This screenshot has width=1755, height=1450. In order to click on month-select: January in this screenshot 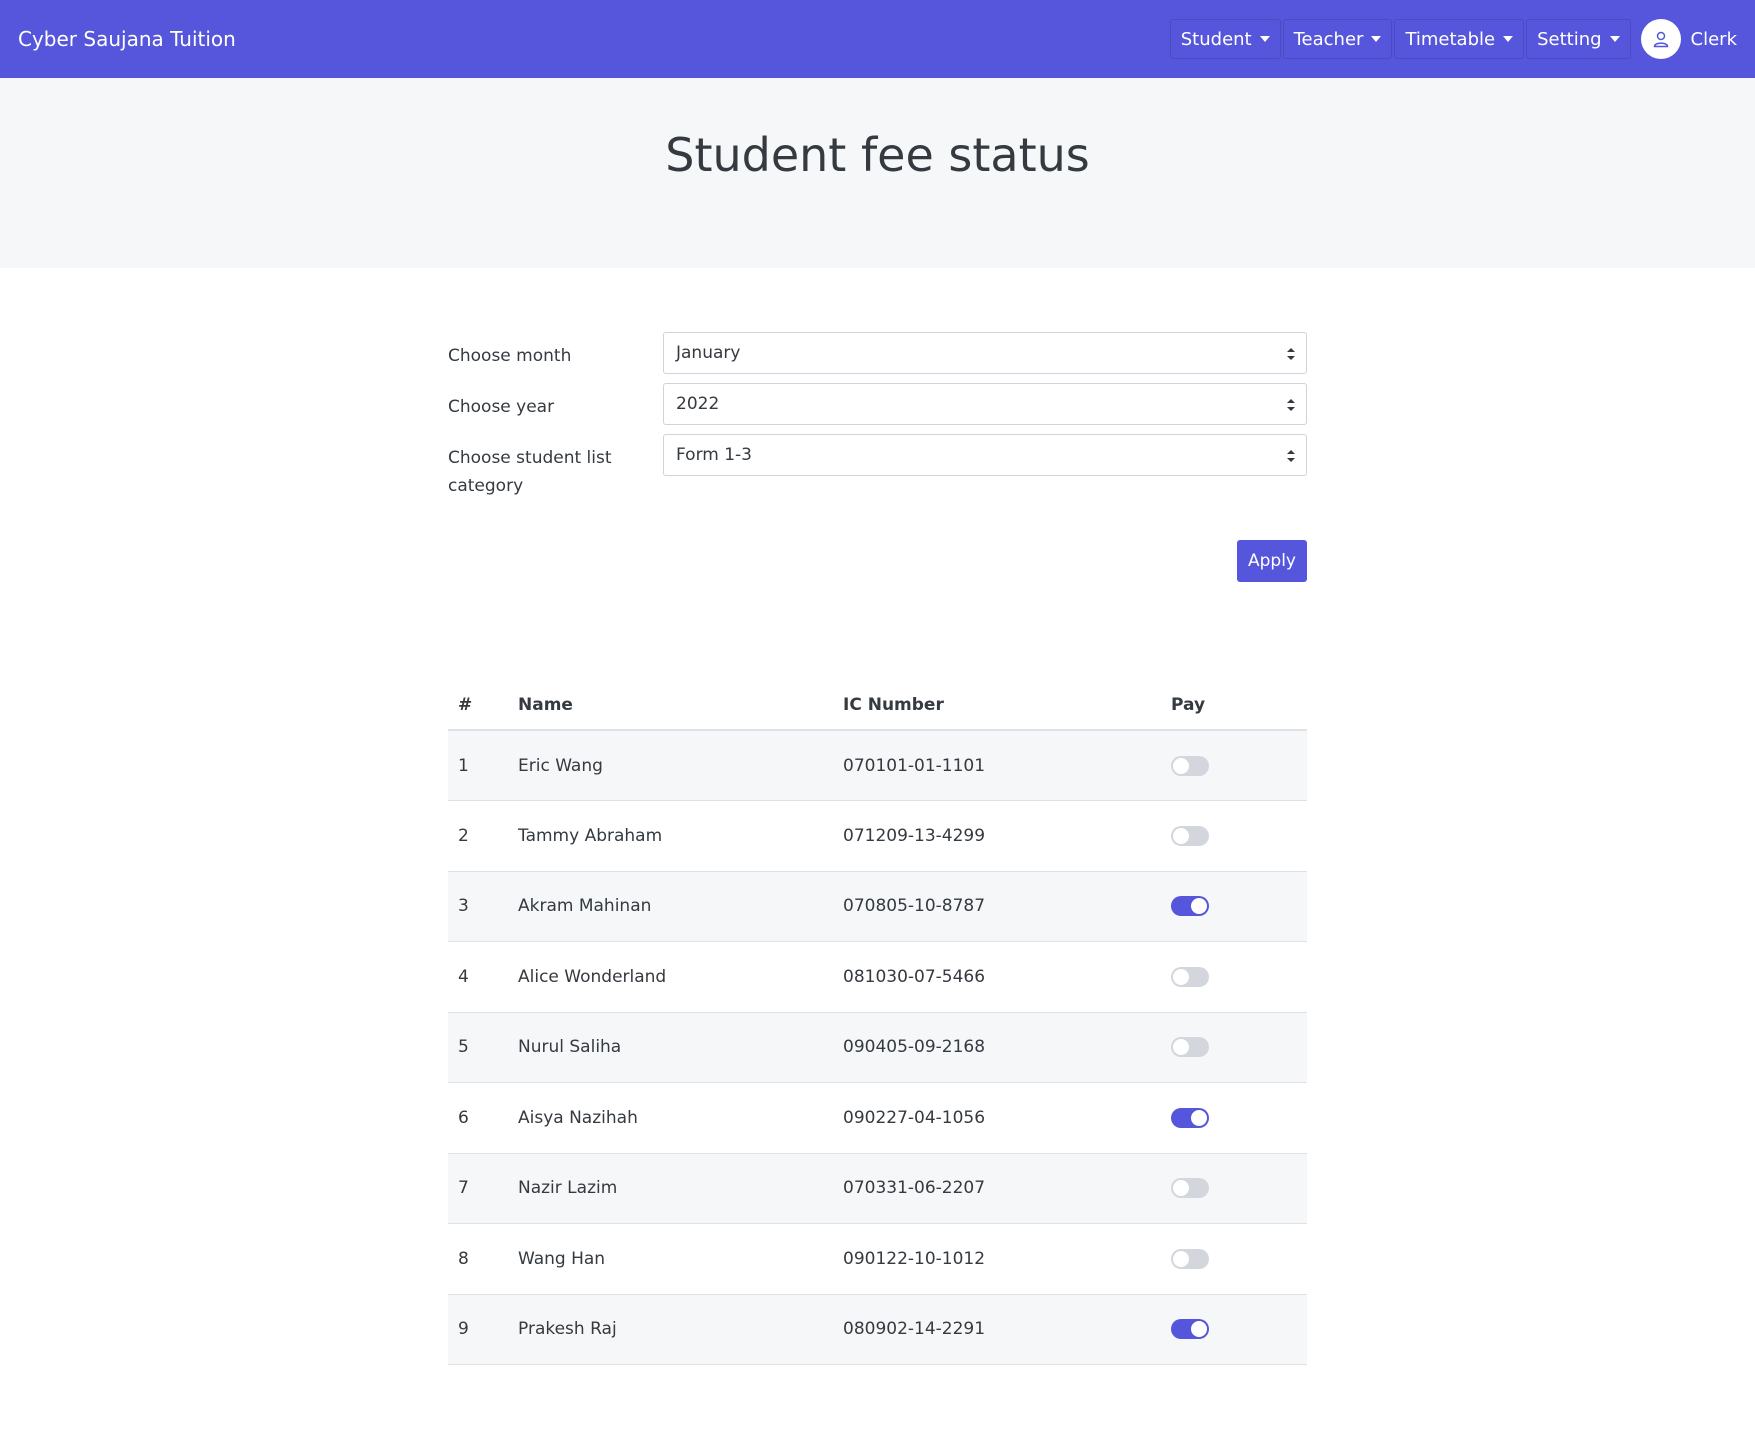, I will do `click(985, 353)`.